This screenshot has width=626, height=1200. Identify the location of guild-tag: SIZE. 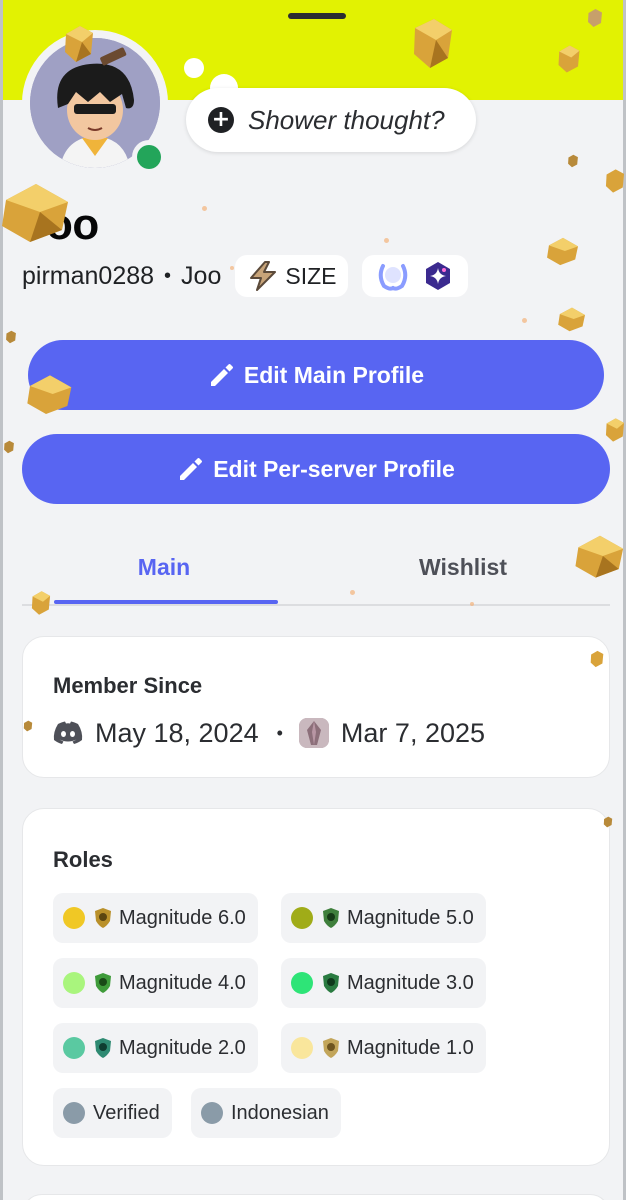
(292, 276).